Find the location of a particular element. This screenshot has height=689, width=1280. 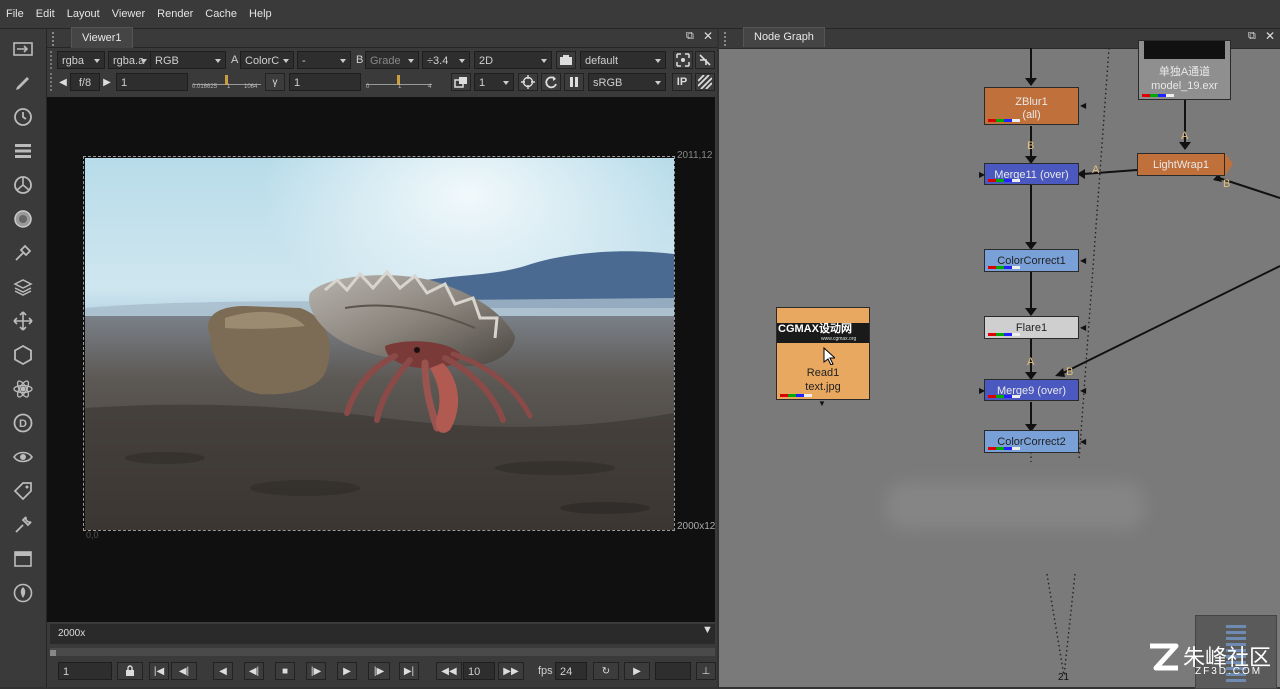

gamma-slider-min: 0 is located at coordinates (368, 87).